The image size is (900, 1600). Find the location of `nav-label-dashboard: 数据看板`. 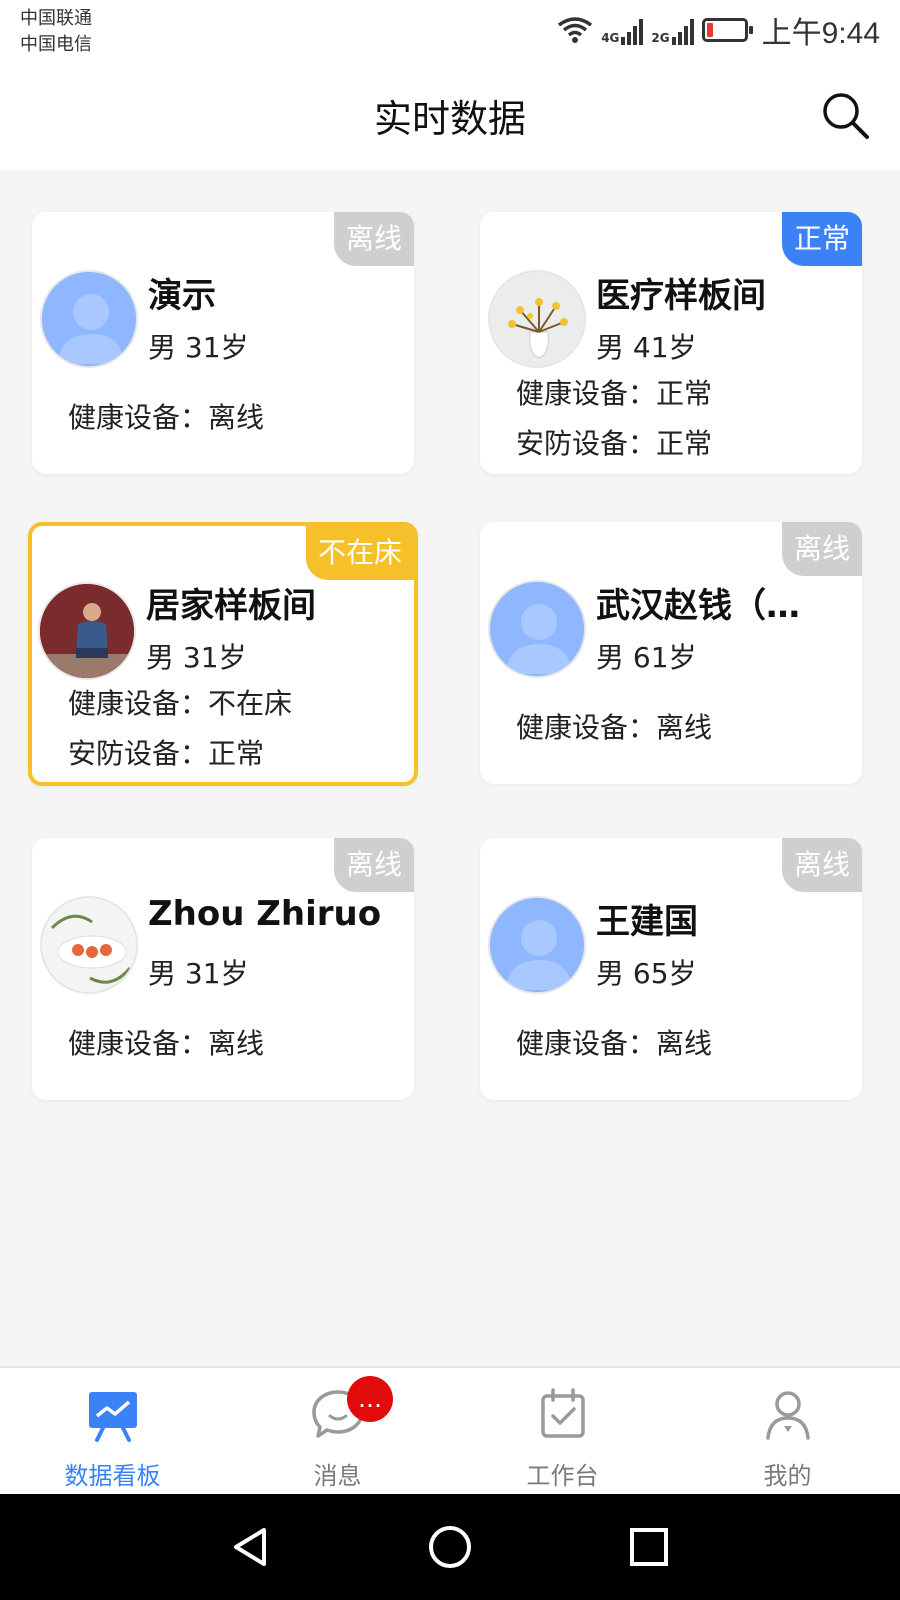

nav-label-dashboard: 数据看板 is located at coordinates (112, 1476).